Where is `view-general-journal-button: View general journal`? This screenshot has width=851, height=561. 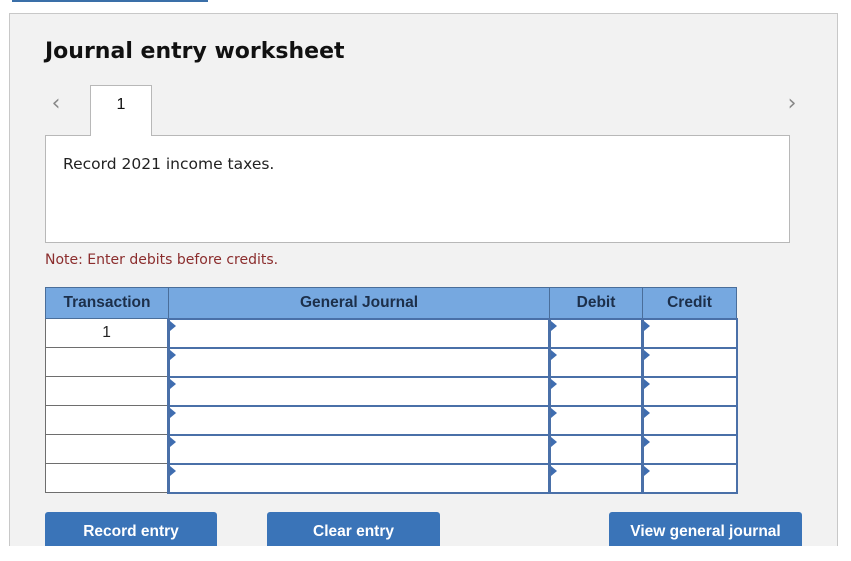 view-general-journal-button: View general journal is located at coordinates (705, 529).